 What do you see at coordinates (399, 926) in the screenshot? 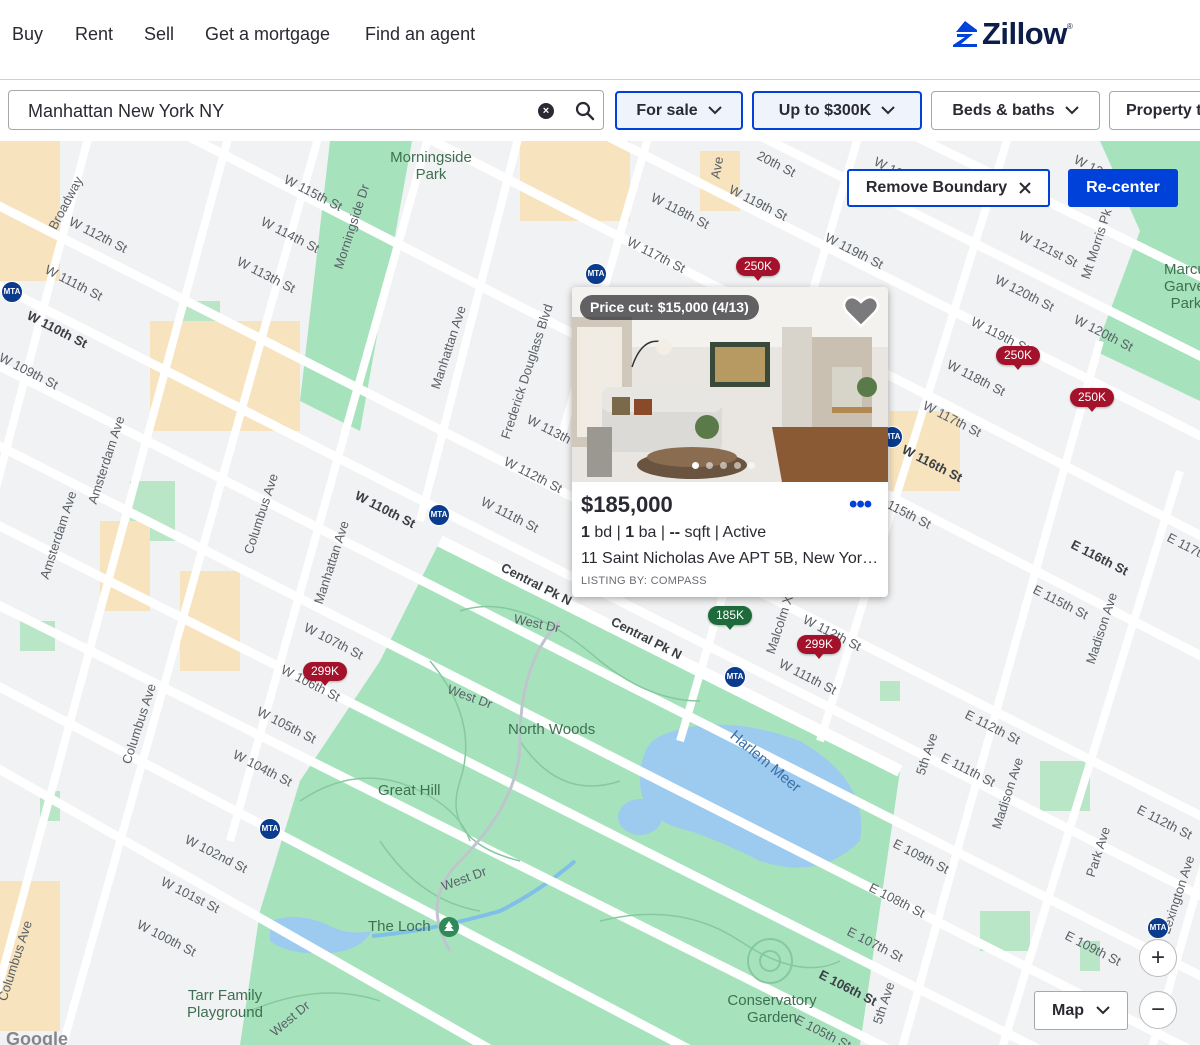
I see `park-label: The Loch` at bounding box center [399, 926].